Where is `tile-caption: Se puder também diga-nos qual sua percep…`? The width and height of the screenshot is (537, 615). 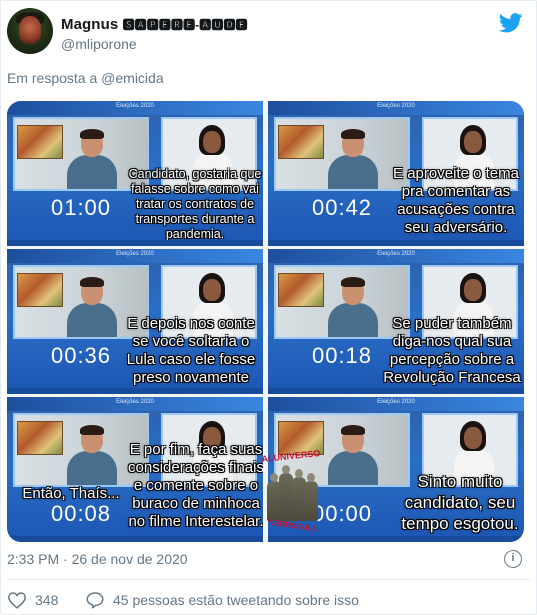
tile-caption: Se puder também diga-nos qual sua percep… is located at coordinates (452, 350).